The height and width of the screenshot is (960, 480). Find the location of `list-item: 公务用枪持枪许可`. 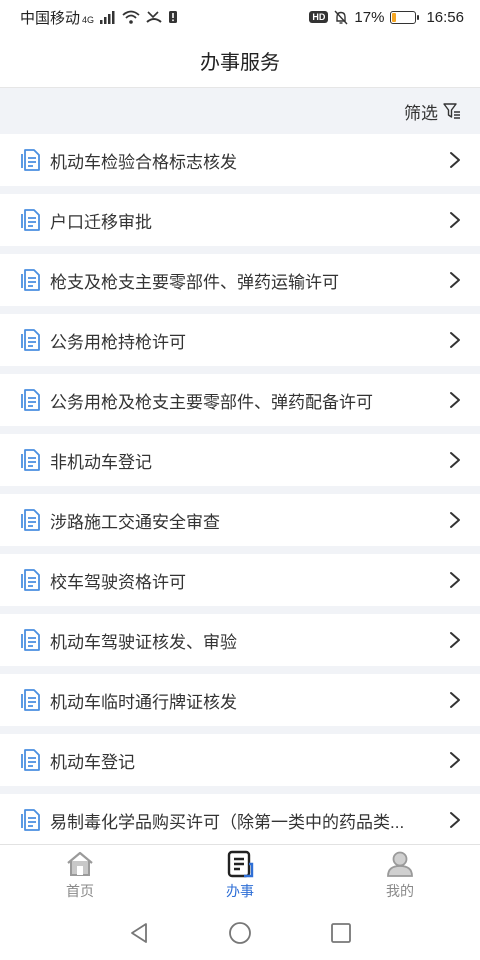

list-item: 公务用枪持枪许可 is located at coordinates (240, 340).